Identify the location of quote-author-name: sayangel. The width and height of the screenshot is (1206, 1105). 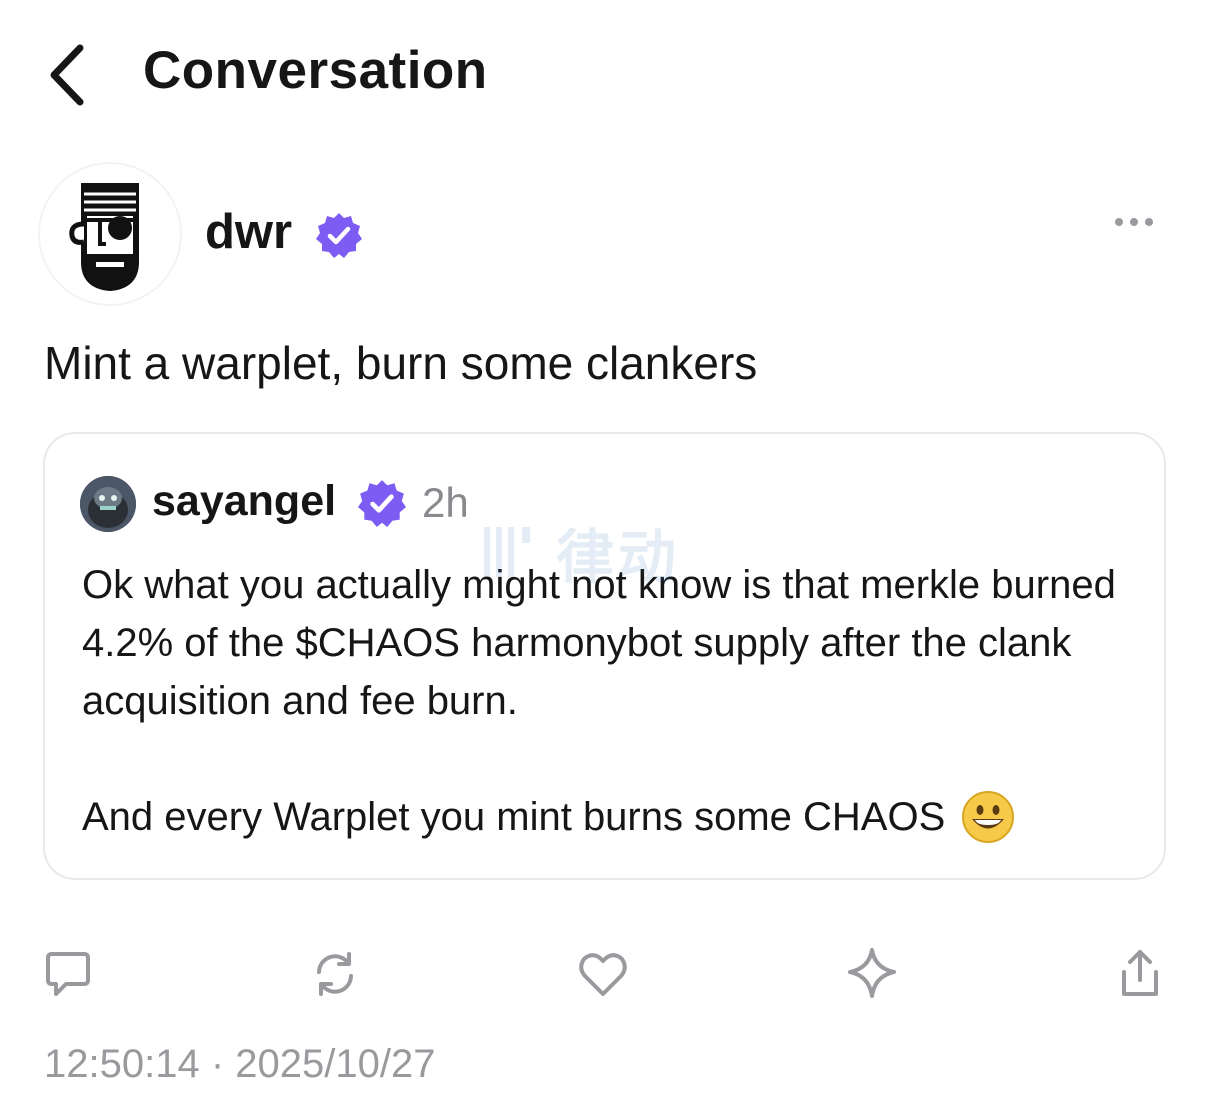
(244, 501).